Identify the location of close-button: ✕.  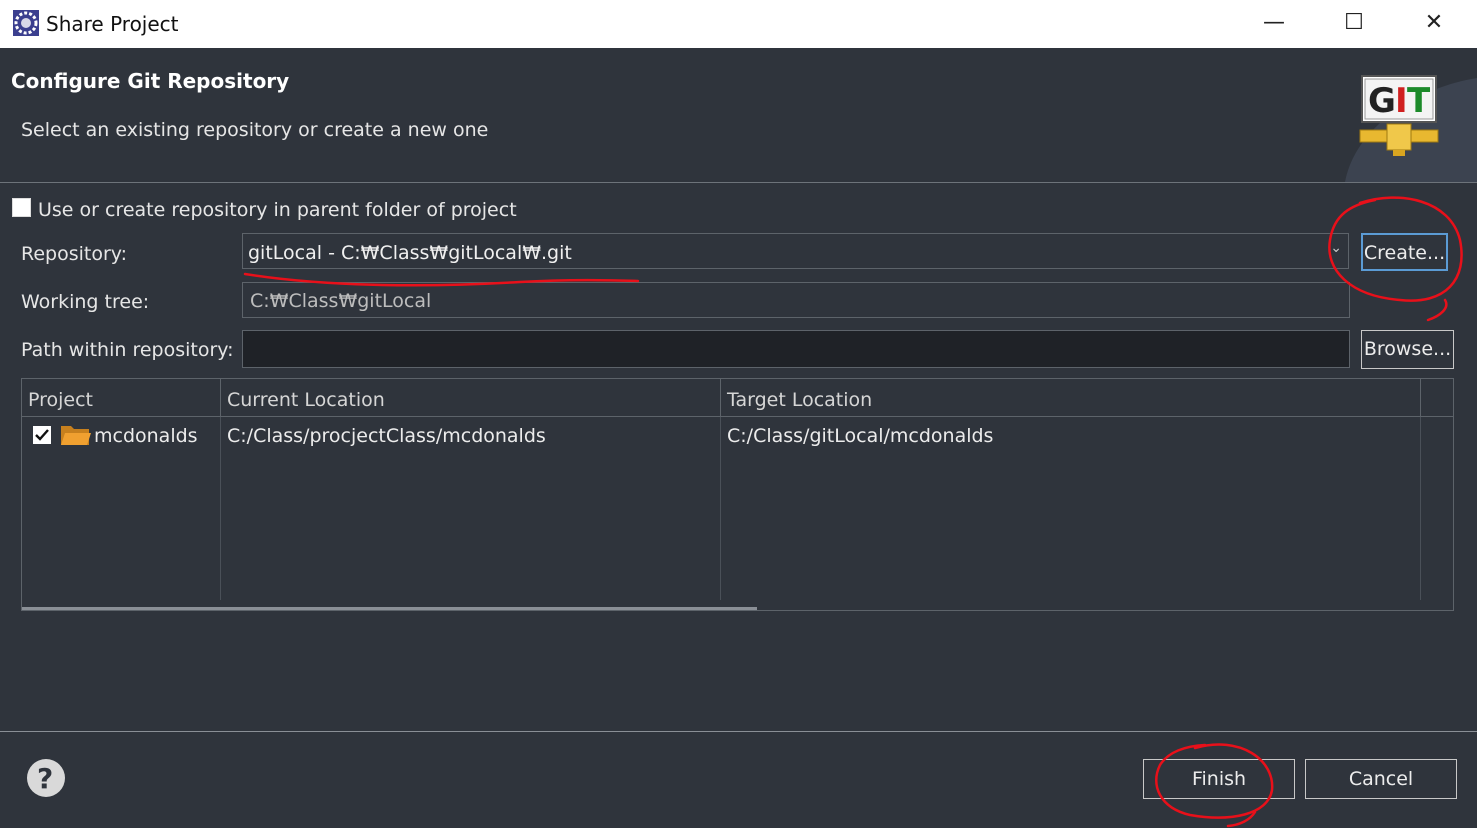
(1434, 24).